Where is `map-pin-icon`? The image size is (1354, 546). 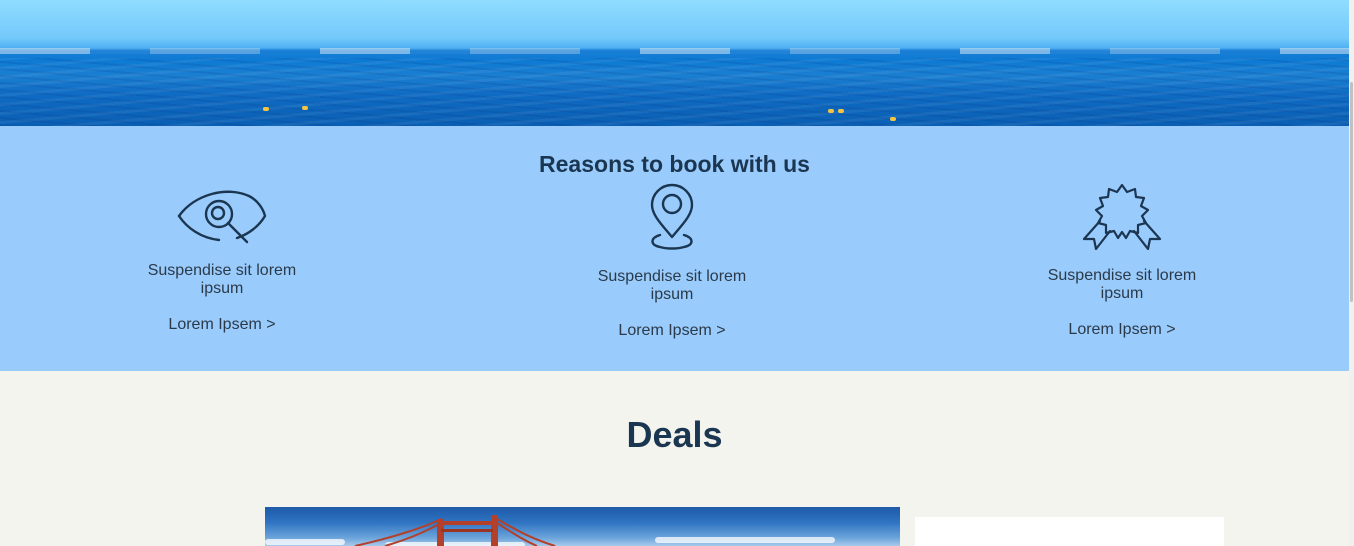 map-pin-icon is located at coordinates (672, 217).